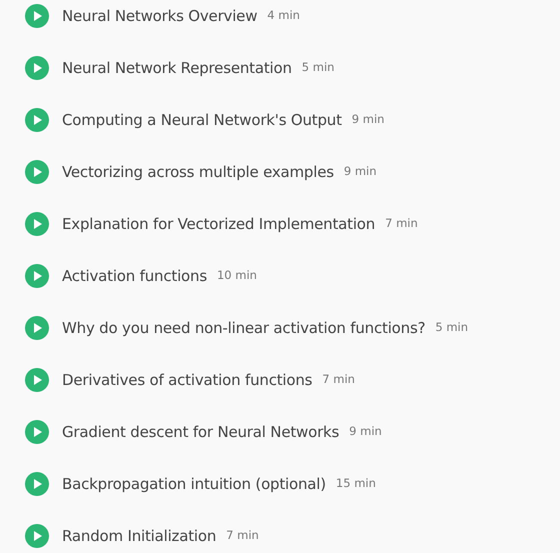  I want to click on lecture-link: Why do you need non-linear activation functions?, so click(244, 328).